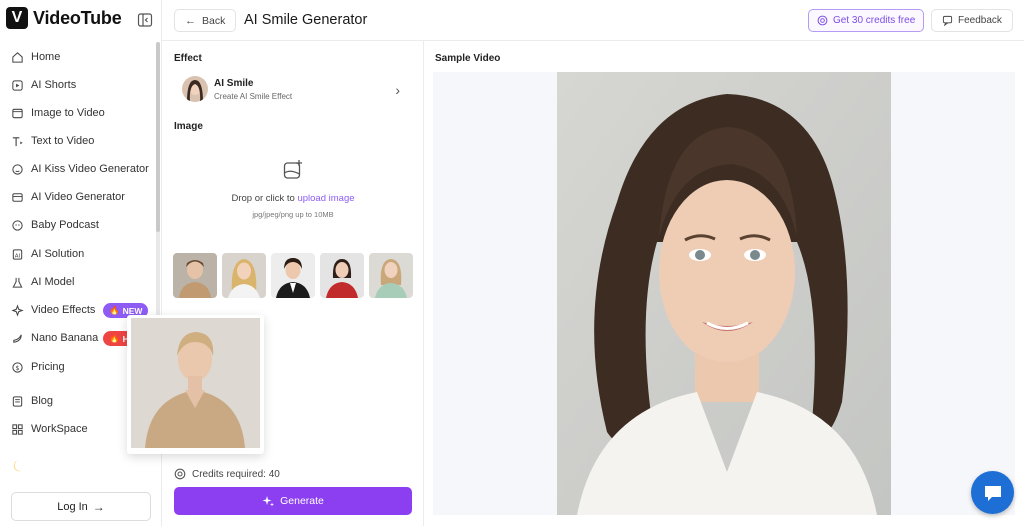  Describe the element at coordinates (253, 96) in the screenshot. I see `effect-description: Create AI Smile Effect` at that location.